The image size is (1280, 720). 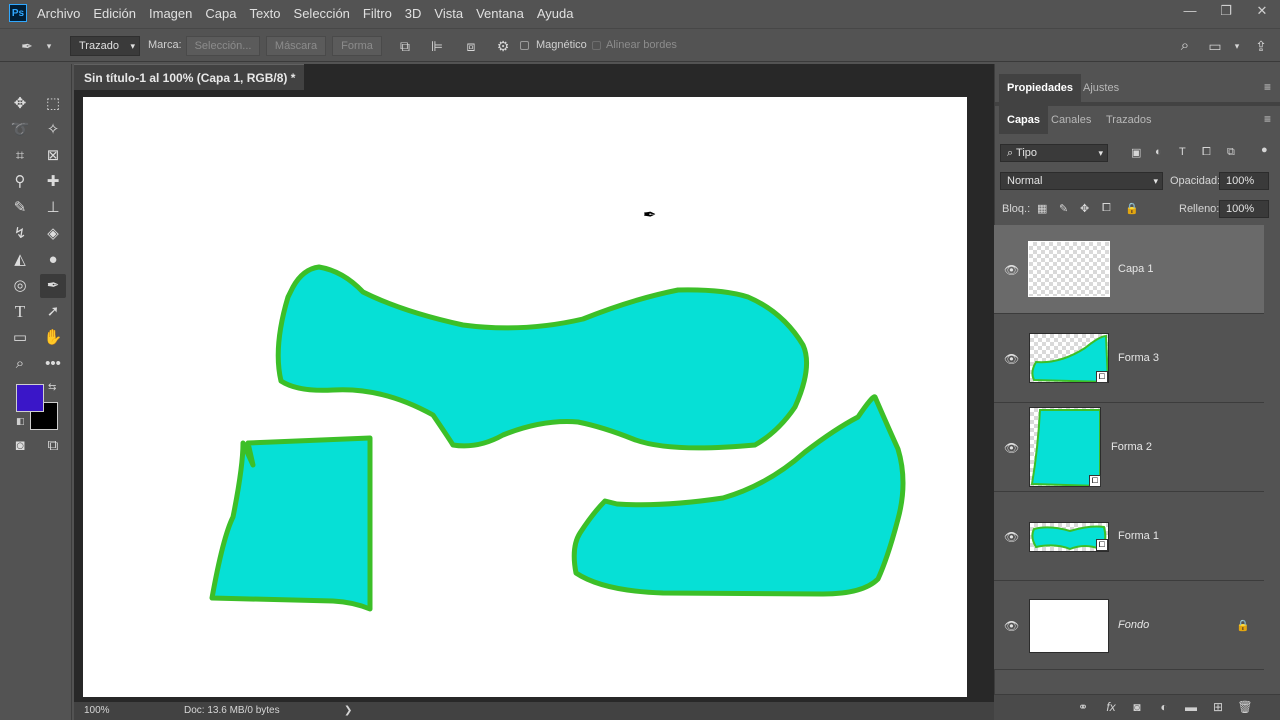 I want to click on layer-row: 👁 ⧠ Forma 3, so click(x=1129, y=358).